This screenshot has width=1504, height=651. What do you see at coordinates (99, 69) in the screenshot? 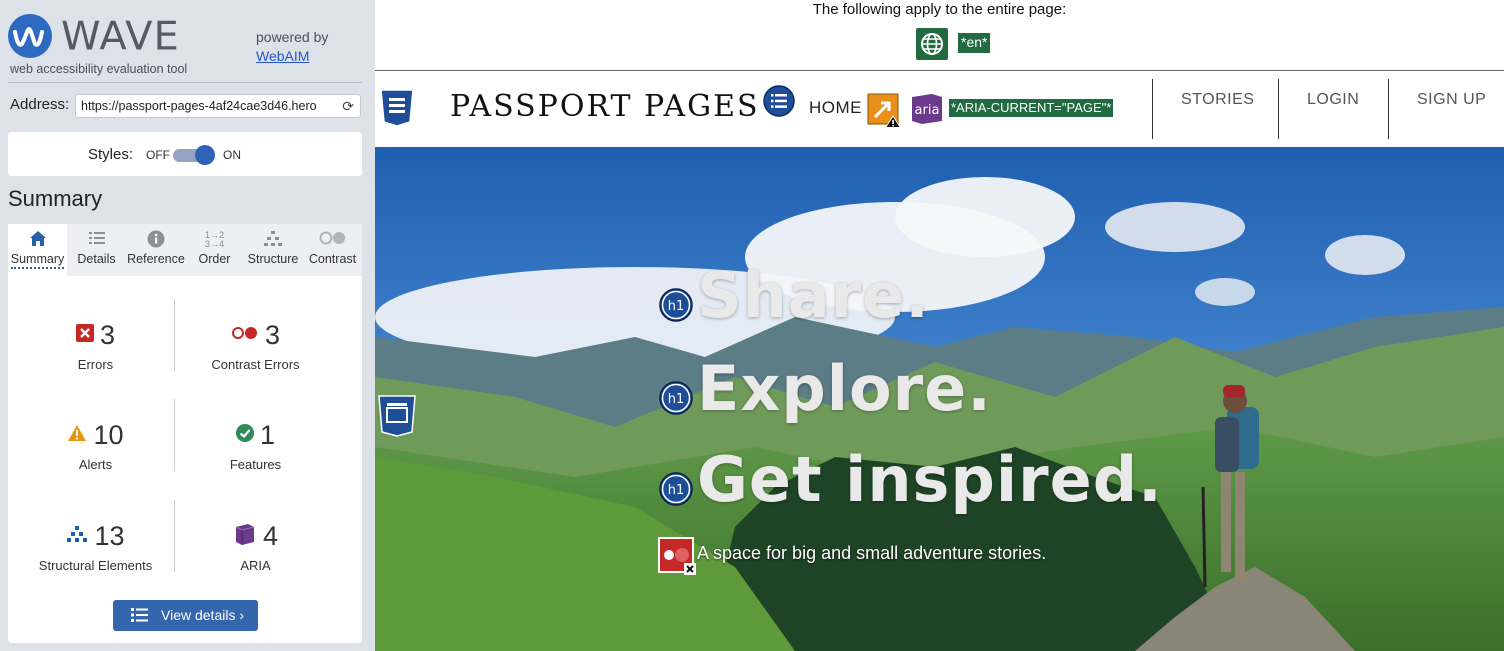
I see `wave-tagline: web accessibility evaluation tool` at bounding box center [99, 69].